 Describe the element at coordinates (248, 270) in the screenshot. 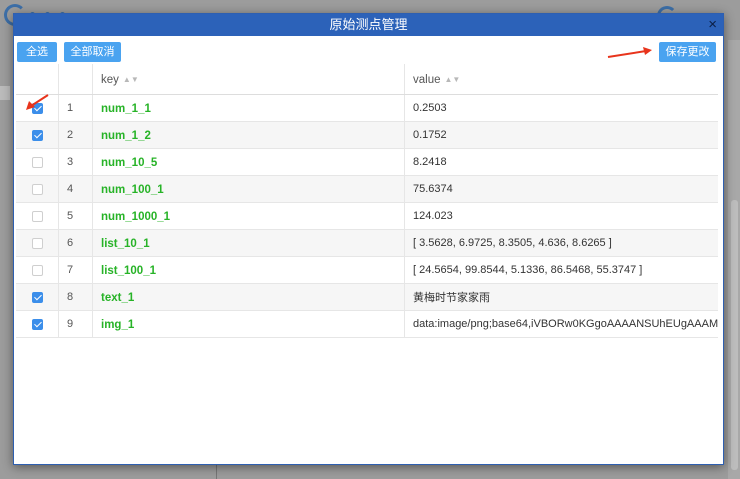

I see `row-key-cell: list_100_1` at that location.